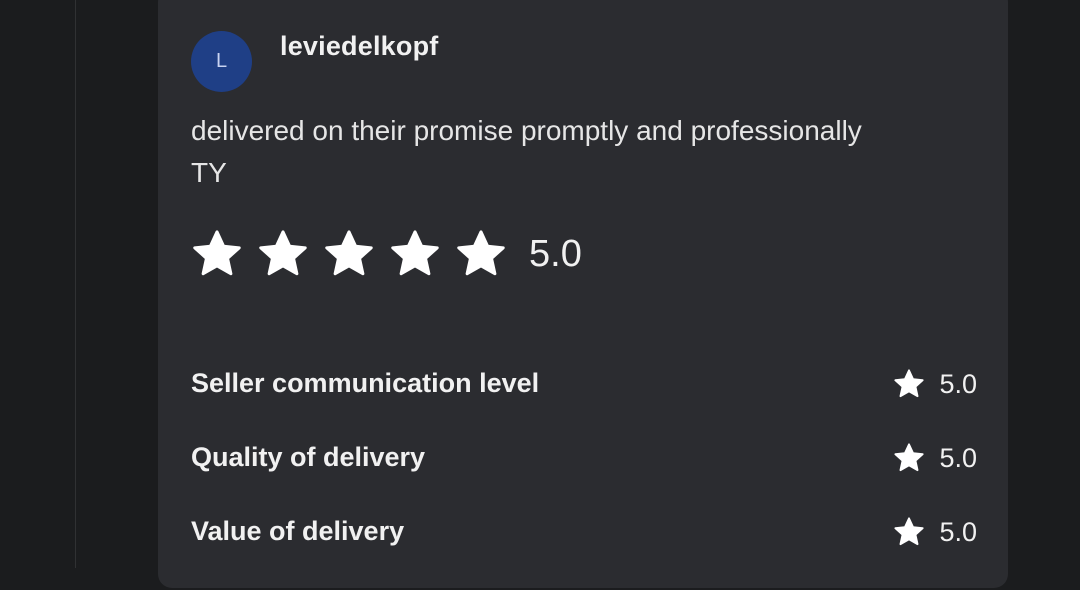 The image size is (1080, 590). What do you see at coordinates (365, 383) in the screenshot?
I see `sub-rating-label: Seller communication level` at bounding box center [365, 383].